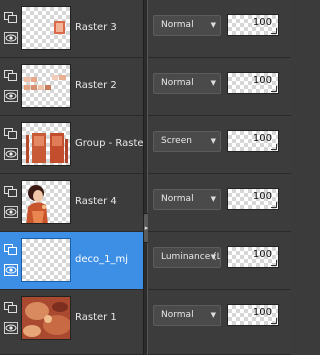 The width and height of the screenshot is (320, 355). Describe the element at coordinates (78, 145) in the screenshot. I see `layer-row-group-raster-2: Group - Raster 2` at that location.